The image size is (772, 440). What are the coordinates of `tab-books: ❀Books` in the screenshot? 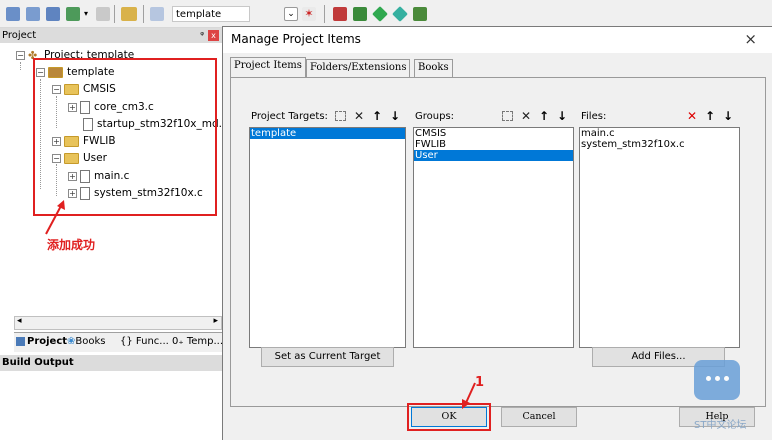 It's located at (86, 341).